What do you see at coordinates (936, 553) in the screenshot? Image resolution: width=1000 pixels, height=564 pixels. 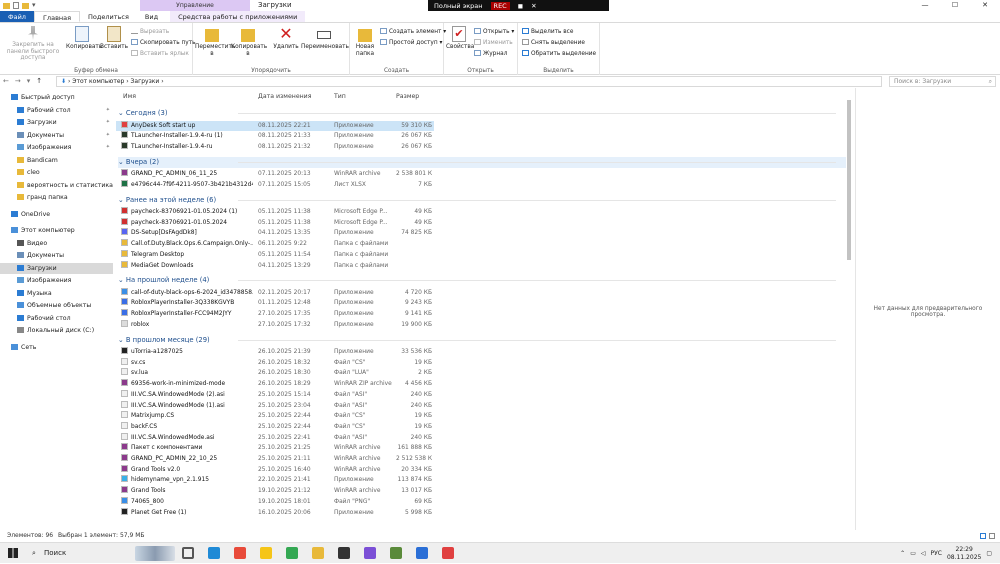 I see `language-indicator: РУС` at bounding box center [936, 553].